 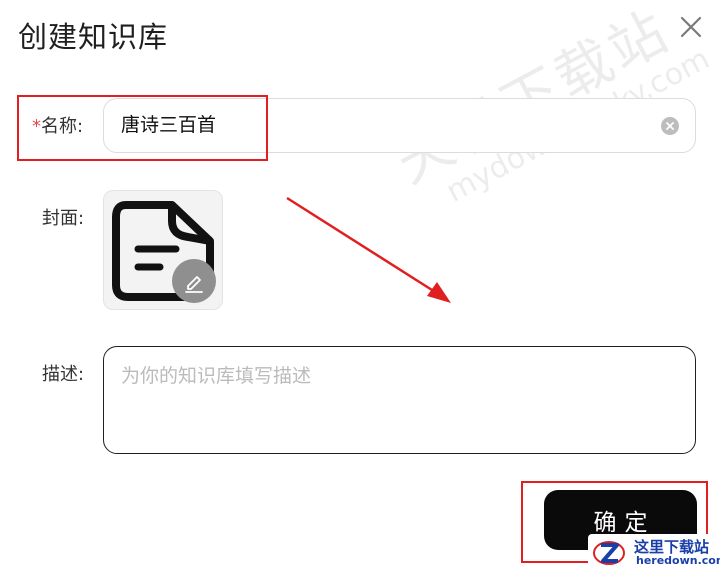 I want to click on clear-circle-icon, so click(x=670, y=126).